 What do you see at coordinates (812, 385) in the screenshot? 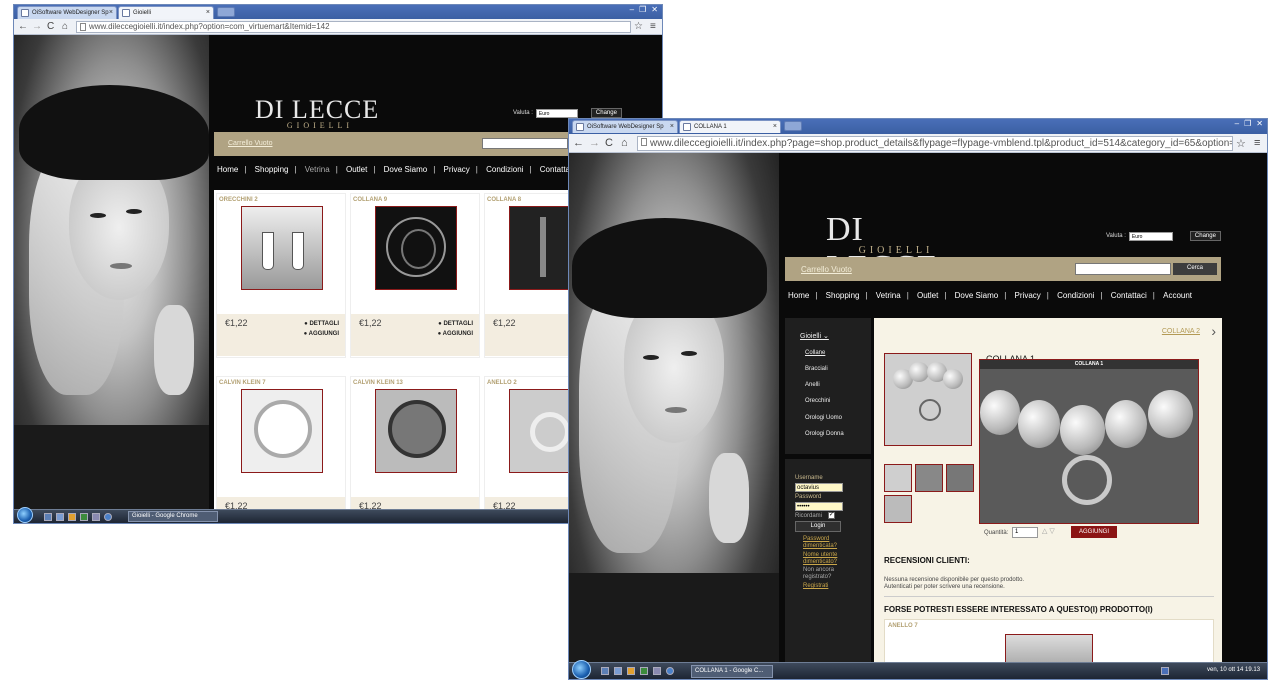
I see `category-item-anelli: Anelli` at bounding box center [812, 385].